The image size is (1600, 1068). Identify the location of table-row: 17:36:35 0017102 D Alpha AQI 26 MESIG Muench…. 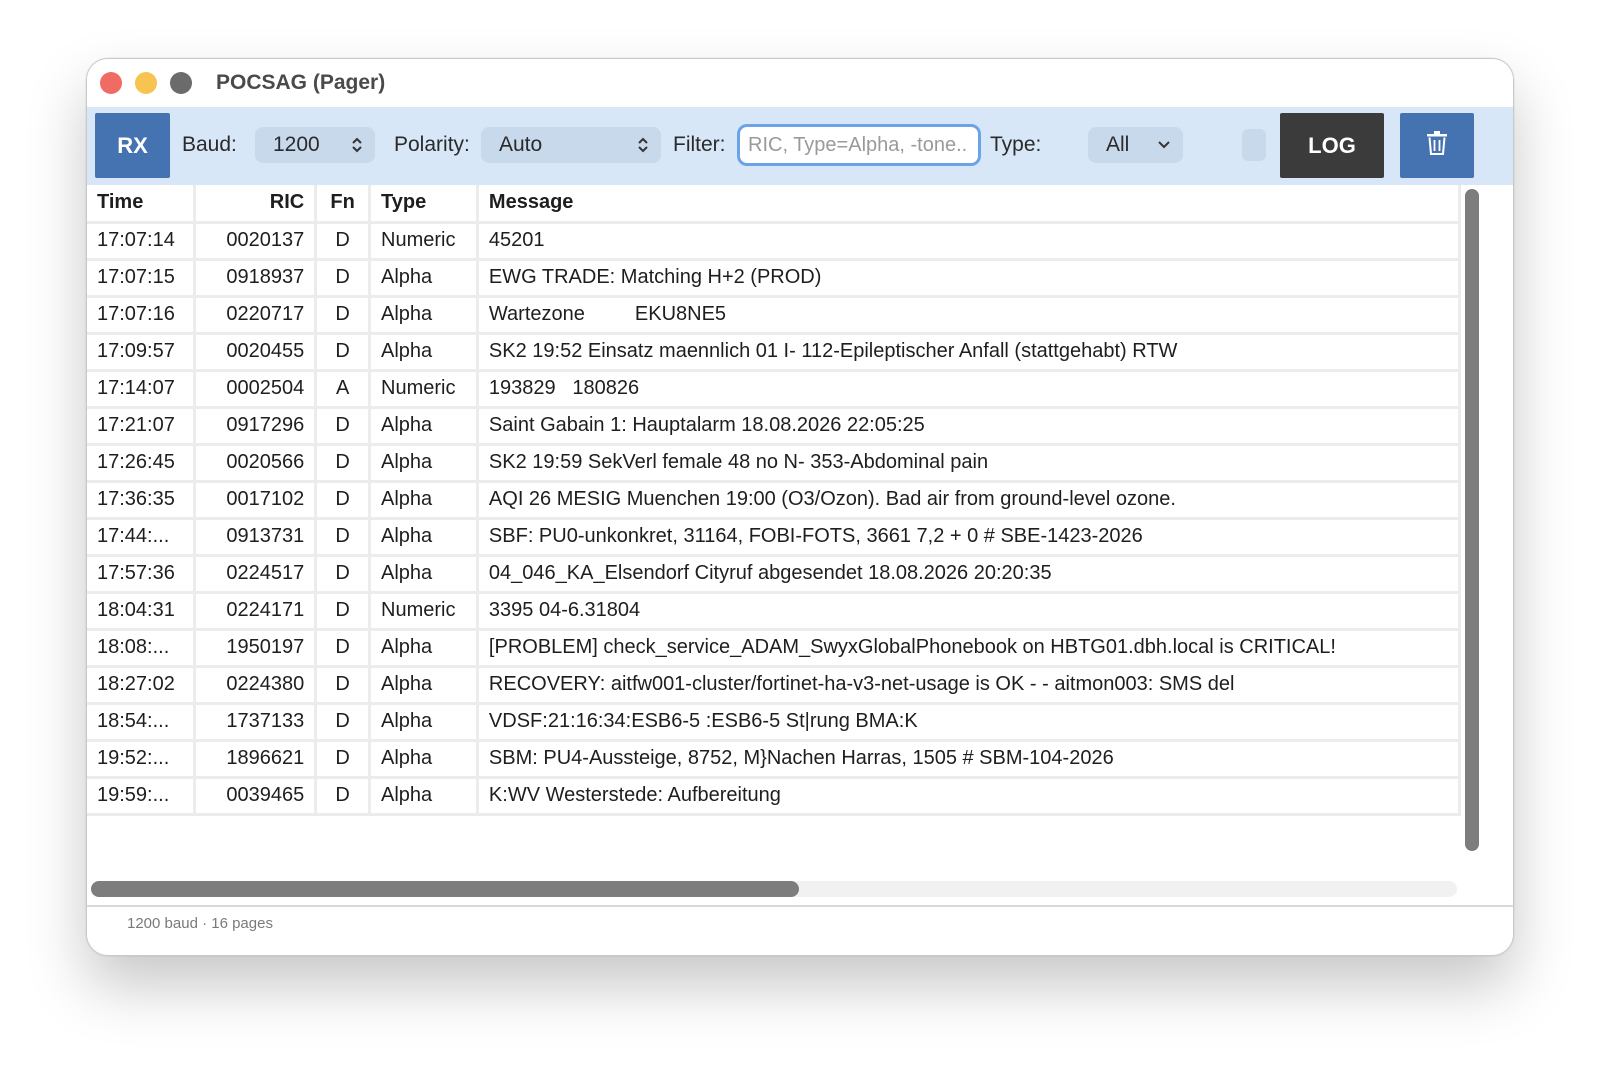
(774, 500).